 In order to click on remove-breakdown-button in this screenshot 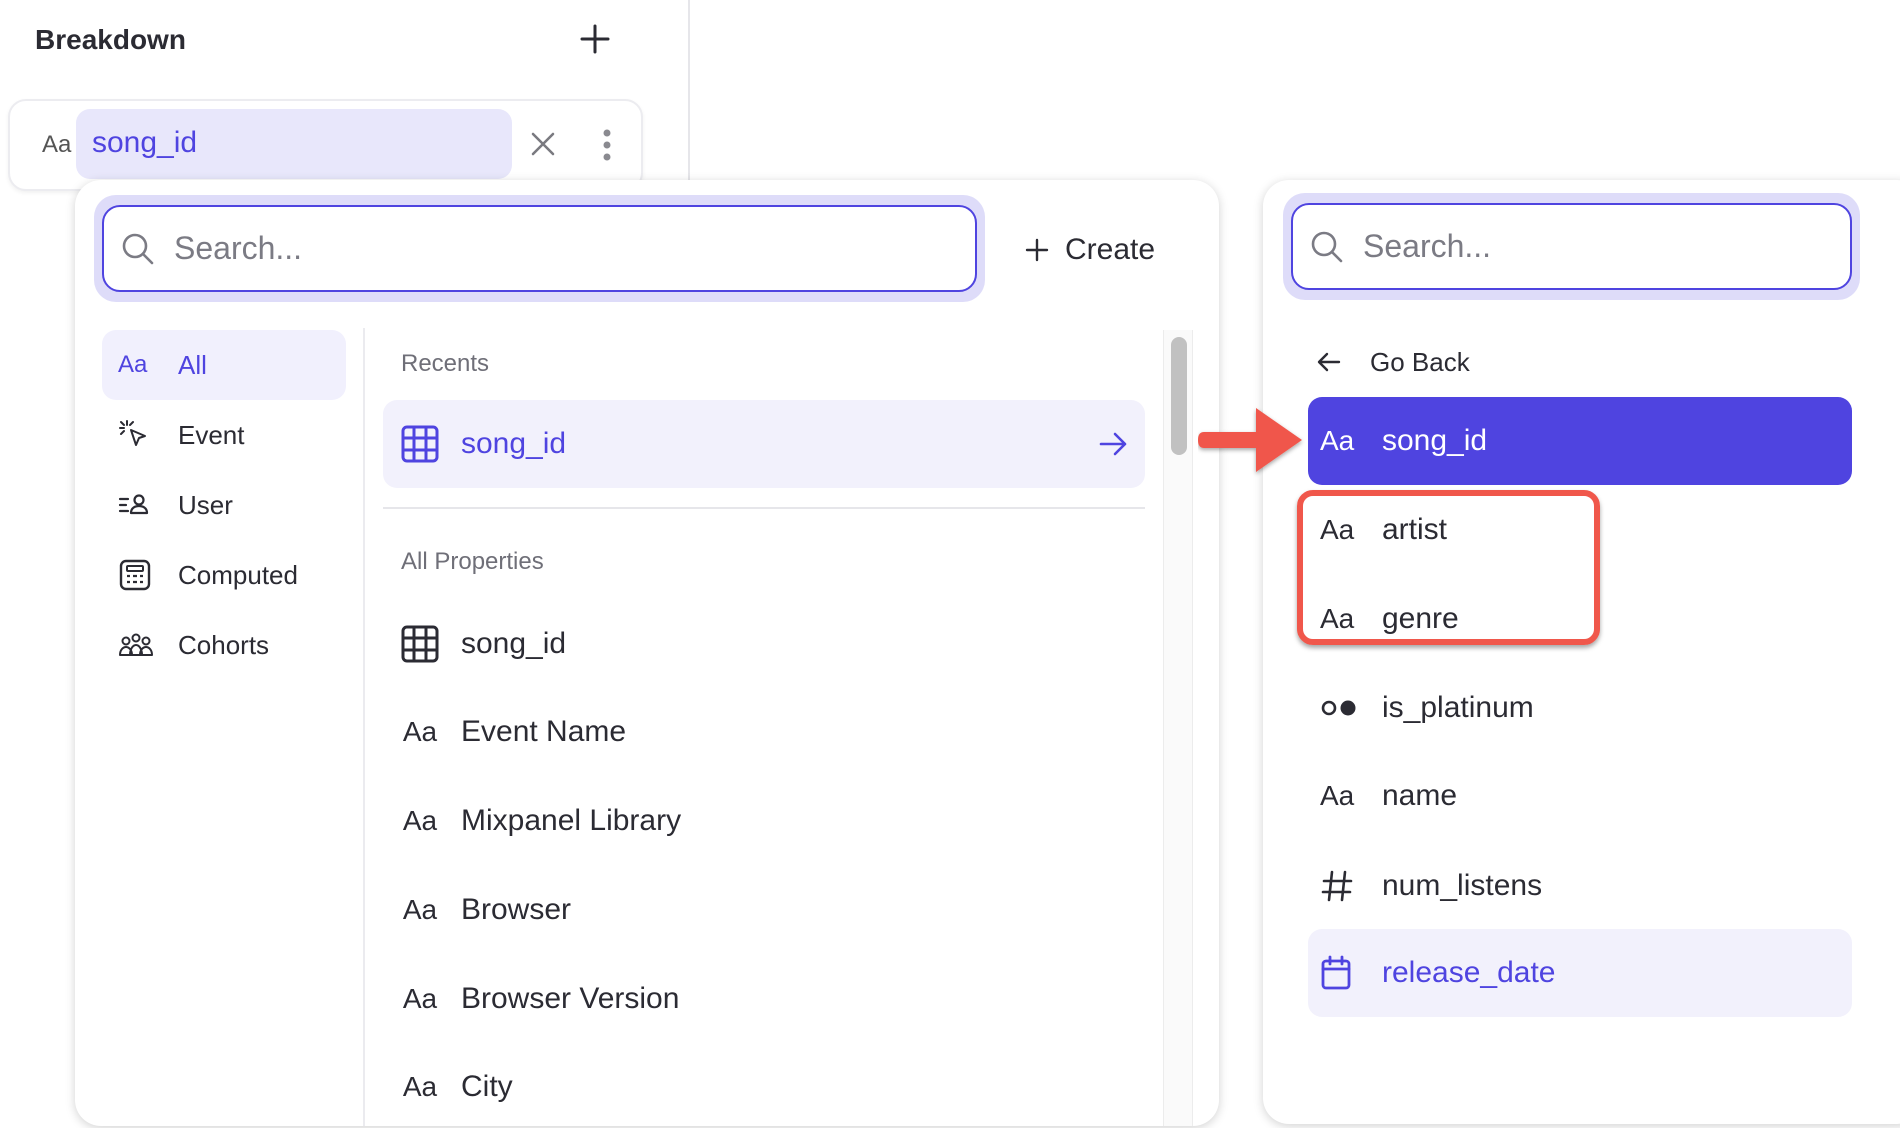, I will do `click(543, 144)`.